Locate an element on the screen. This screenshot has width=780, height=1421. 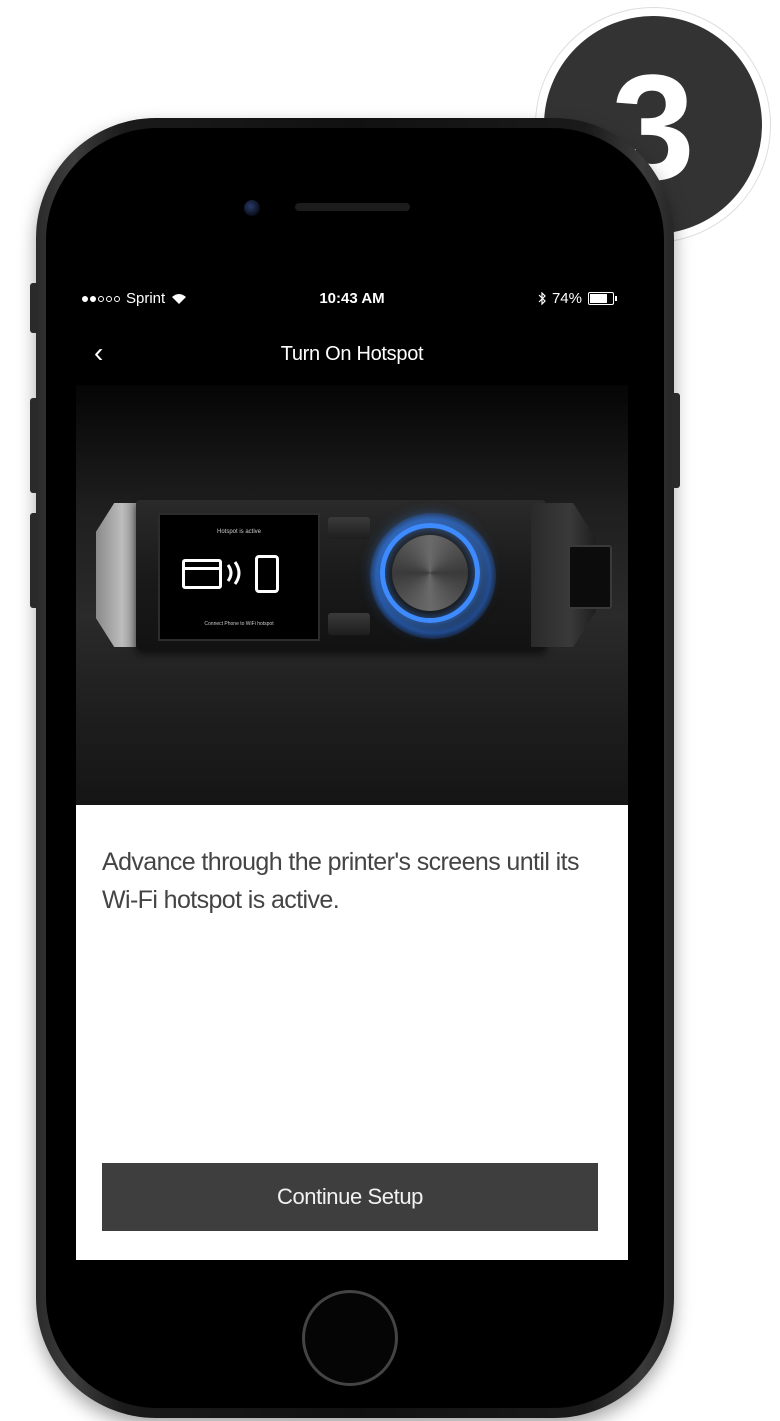
printer-button-bottom is located at coordinates (349, 624).